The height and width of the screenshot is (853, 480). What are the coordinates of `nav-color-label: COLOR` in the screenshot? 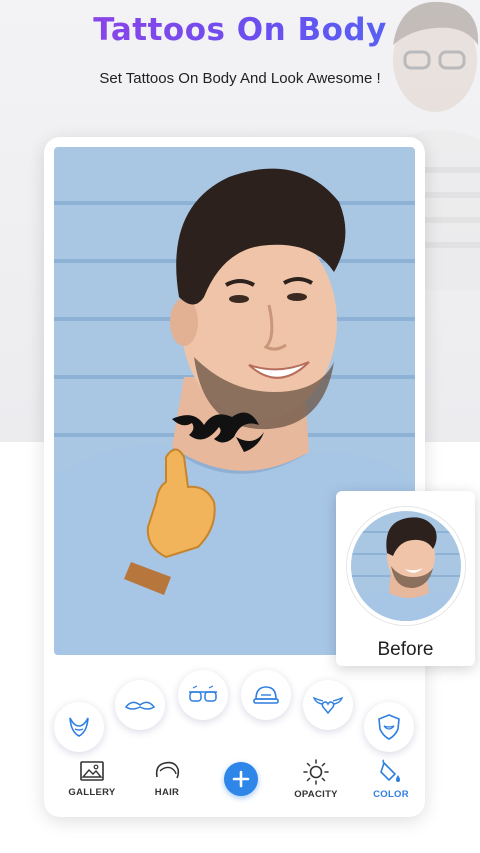 It's located at (391, 794).